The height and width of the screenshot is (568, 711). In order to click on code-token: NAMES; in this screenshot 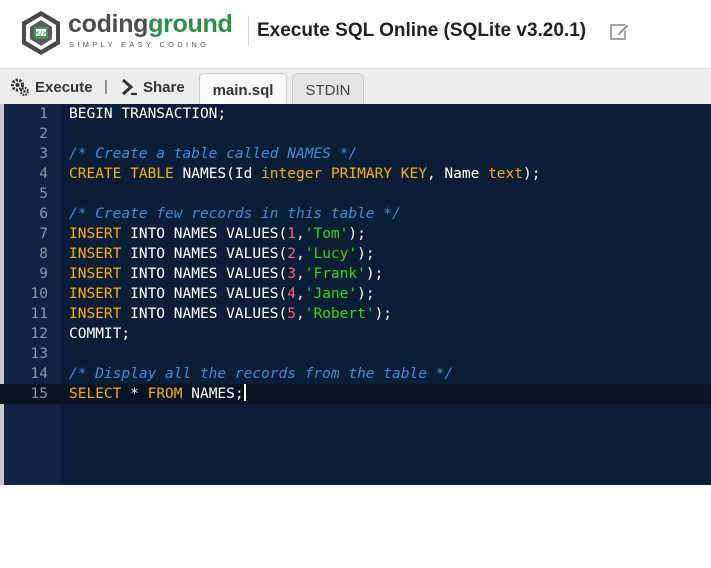, I will do `click(213, 394)`.